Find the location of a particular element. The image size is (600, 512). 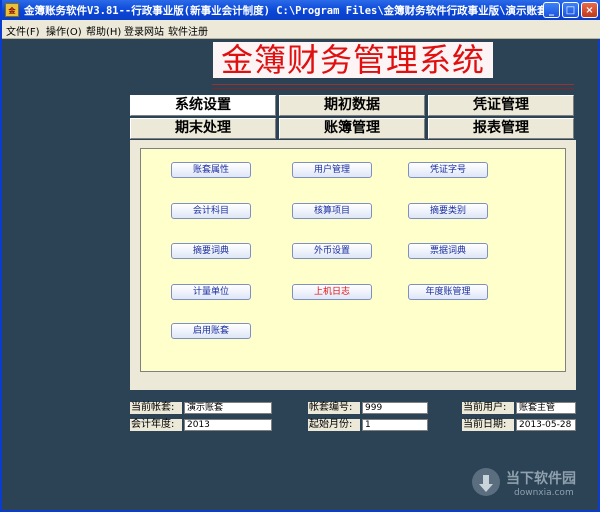

menu-operation: 操作(O) is located at coordinates (64, 30).